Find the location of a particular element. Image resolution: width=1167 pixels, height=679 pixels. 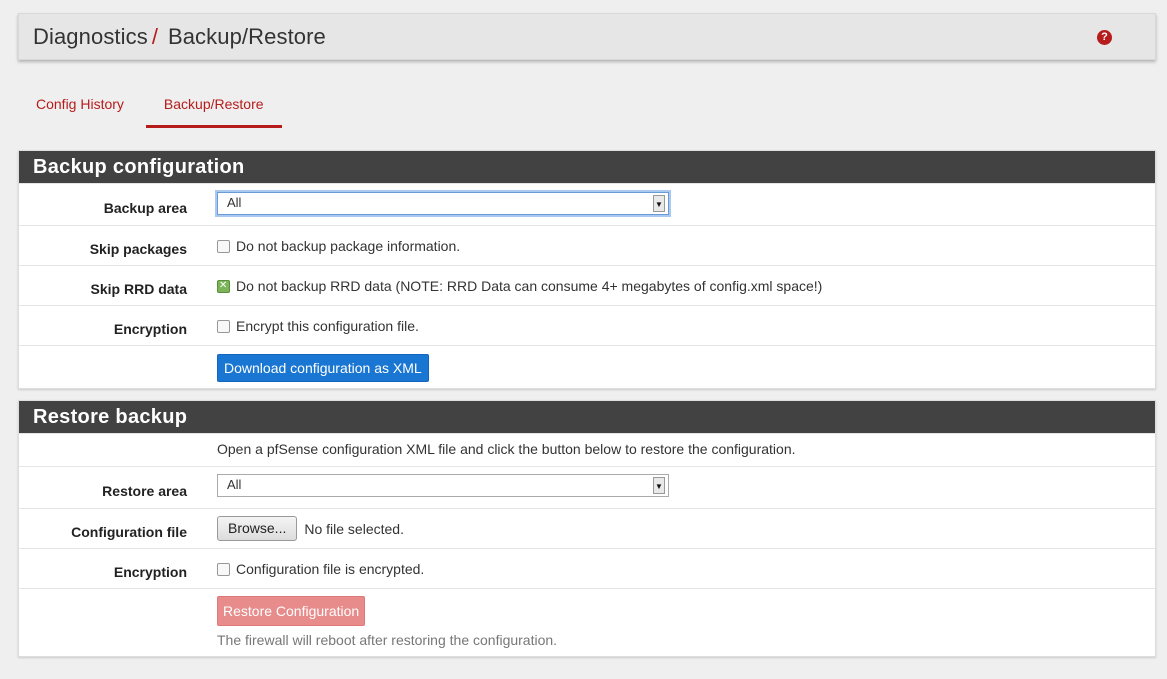

skip-packages-checkbox is located at coordinates (223, 246).